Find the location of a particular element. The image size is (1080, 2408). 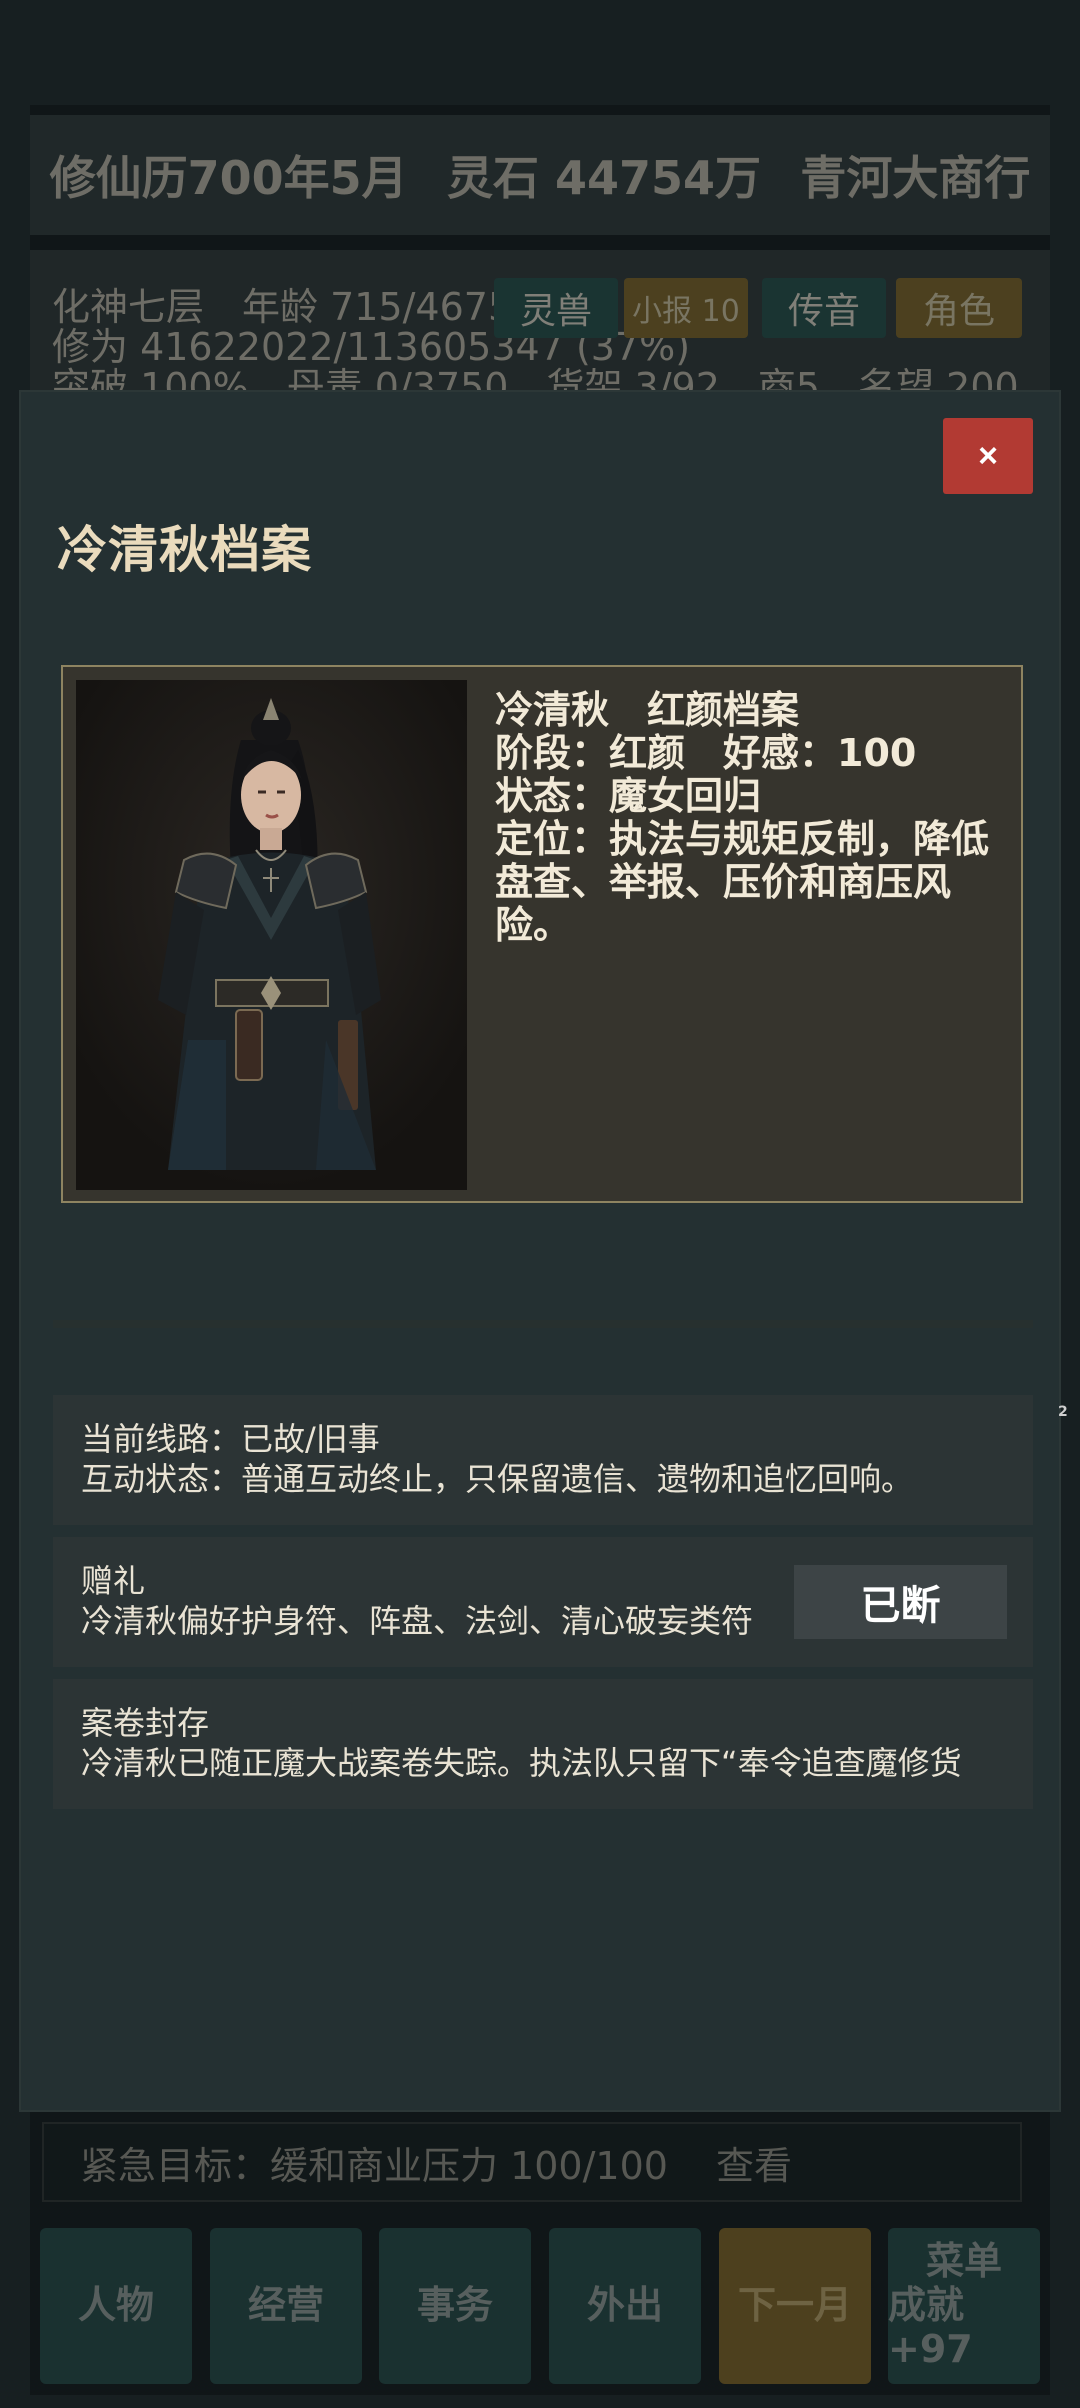

profile-stage-line: 阶段：红颜 好感：100 is located at coordinates (706, 753).